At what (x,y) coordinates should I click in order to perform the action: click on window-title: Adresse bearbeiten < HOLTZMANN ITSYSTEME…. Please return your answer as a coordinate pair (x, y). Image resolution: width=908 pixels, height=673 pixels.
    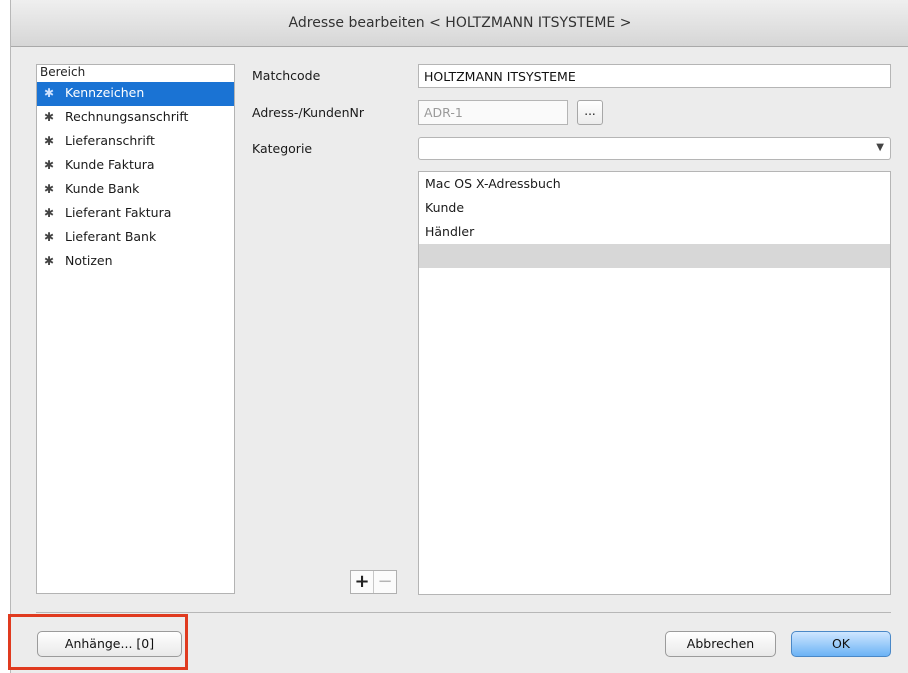
    Looking at the image, I should click on (459, 23).